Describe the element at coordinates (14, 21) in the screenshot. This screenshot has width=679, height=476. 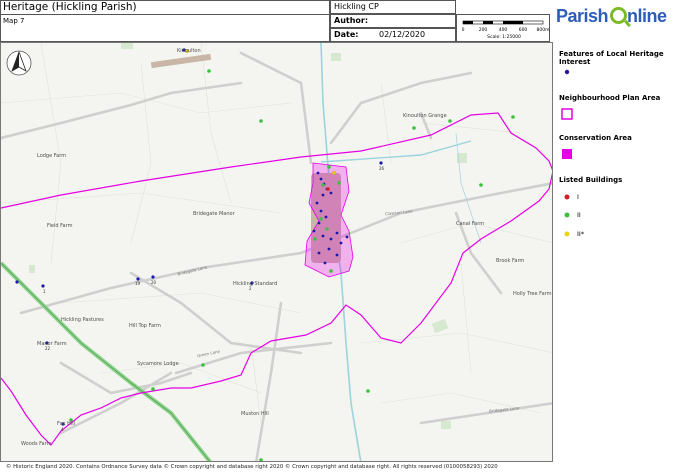
I see `map-number: Map 7` at that location.